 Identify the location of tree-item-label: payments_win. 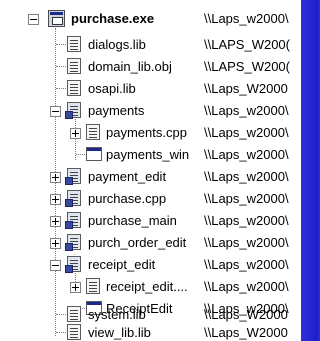
(148, 154).